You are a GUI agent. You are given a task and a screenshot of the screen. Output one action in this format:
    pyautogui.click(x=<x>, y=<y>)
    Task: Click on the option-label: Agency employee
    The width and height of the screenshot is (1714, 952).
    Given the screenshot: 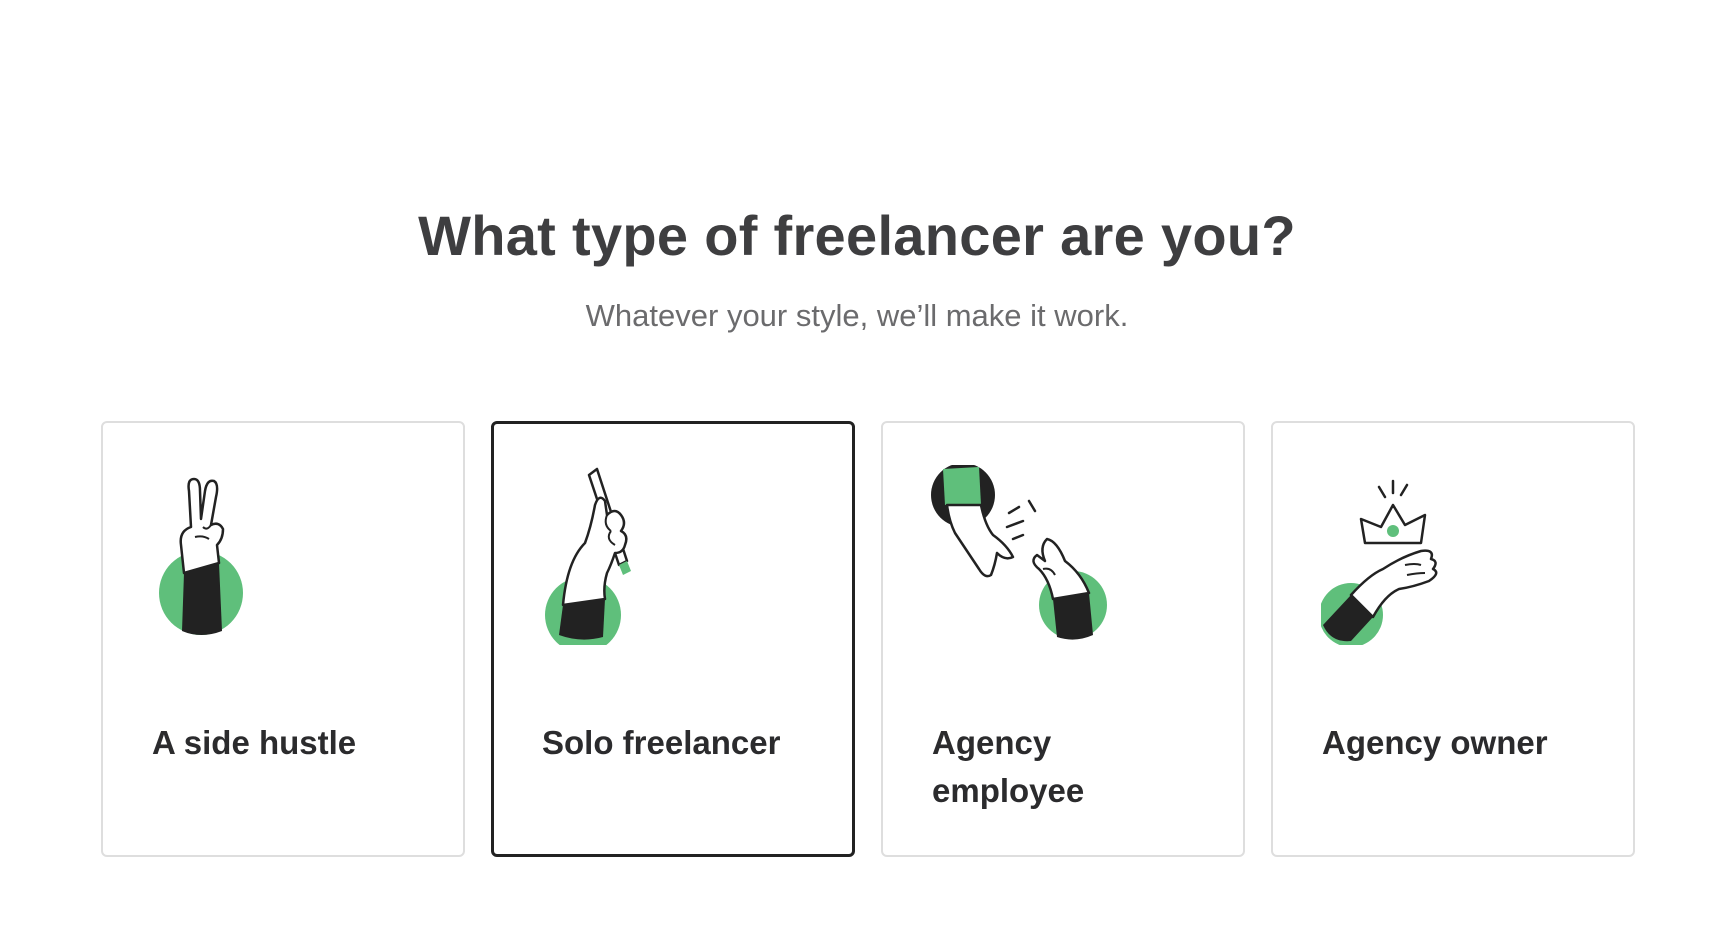 What is the action you would take?
    pyautogui.click(x=1008, y=766)
    